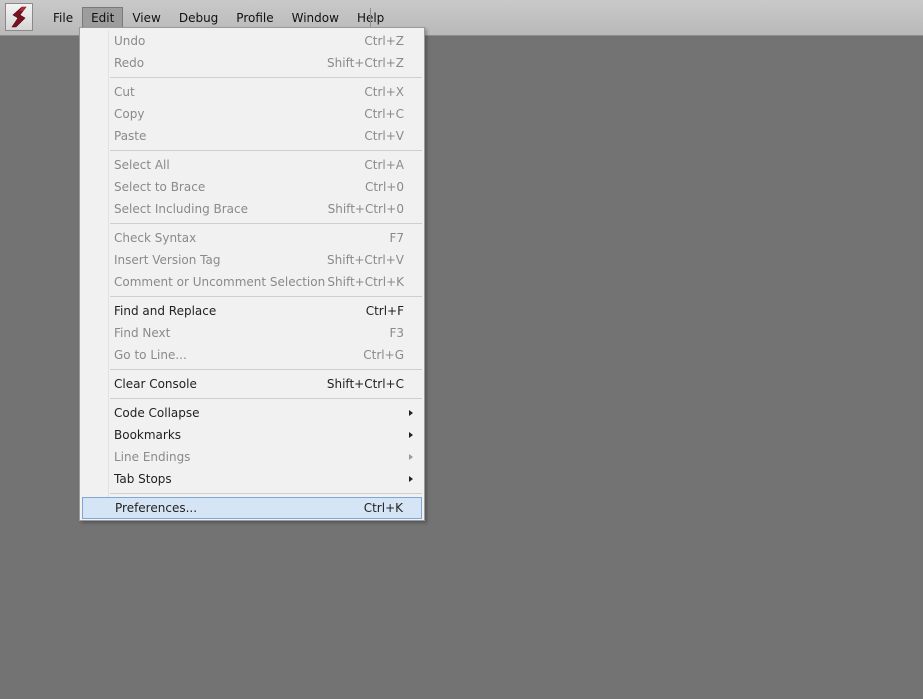 This screenshot has height=699, width=923. Describe the element at coordinates (252, 165) in the screenshot. I see `menu-item-select-all: Select All Ctrl+A` at that location.